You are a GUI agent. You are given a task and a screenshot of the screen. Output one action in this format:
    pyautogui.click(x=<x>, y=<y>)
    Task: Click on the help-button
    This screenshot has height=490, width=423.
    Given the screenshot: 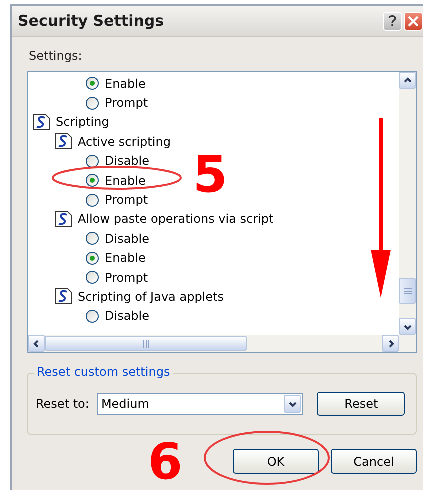 What is the action you would take?
    pyautogui.click(x=392, y=21)
    